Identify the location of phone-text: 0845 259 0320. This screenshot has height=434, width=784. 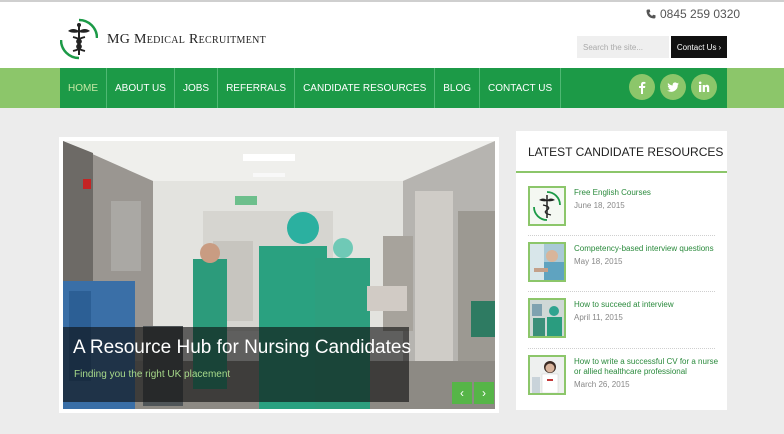
(700, 14).